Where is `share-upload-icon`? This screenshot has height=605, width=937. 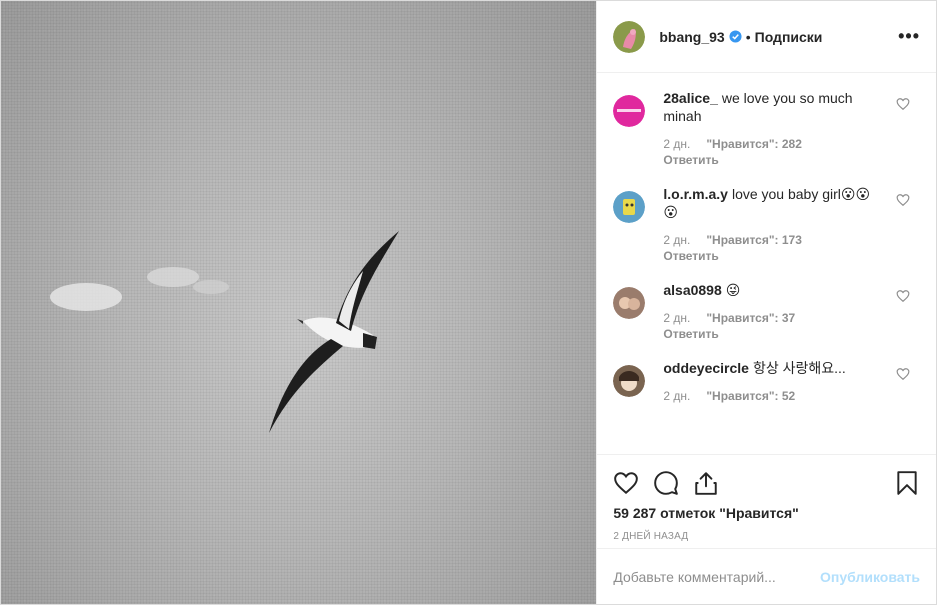
share-upload-icon is located at coordinates (706, 483).